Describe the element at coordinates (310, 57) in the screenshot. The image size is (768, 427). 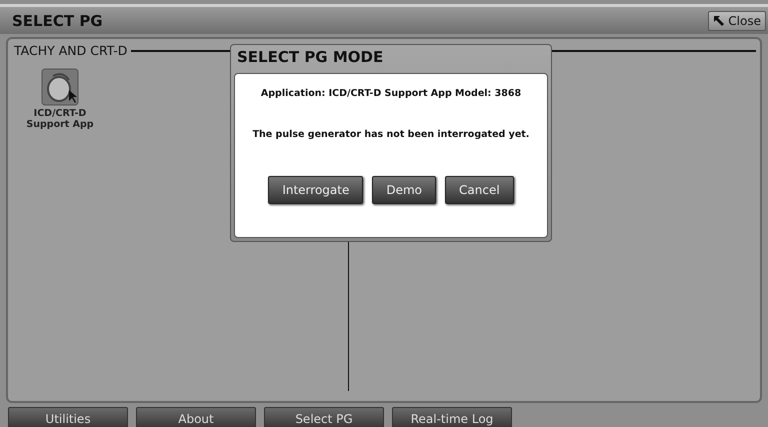
I see `dialog-title: SELECT PG MODE` at that location.